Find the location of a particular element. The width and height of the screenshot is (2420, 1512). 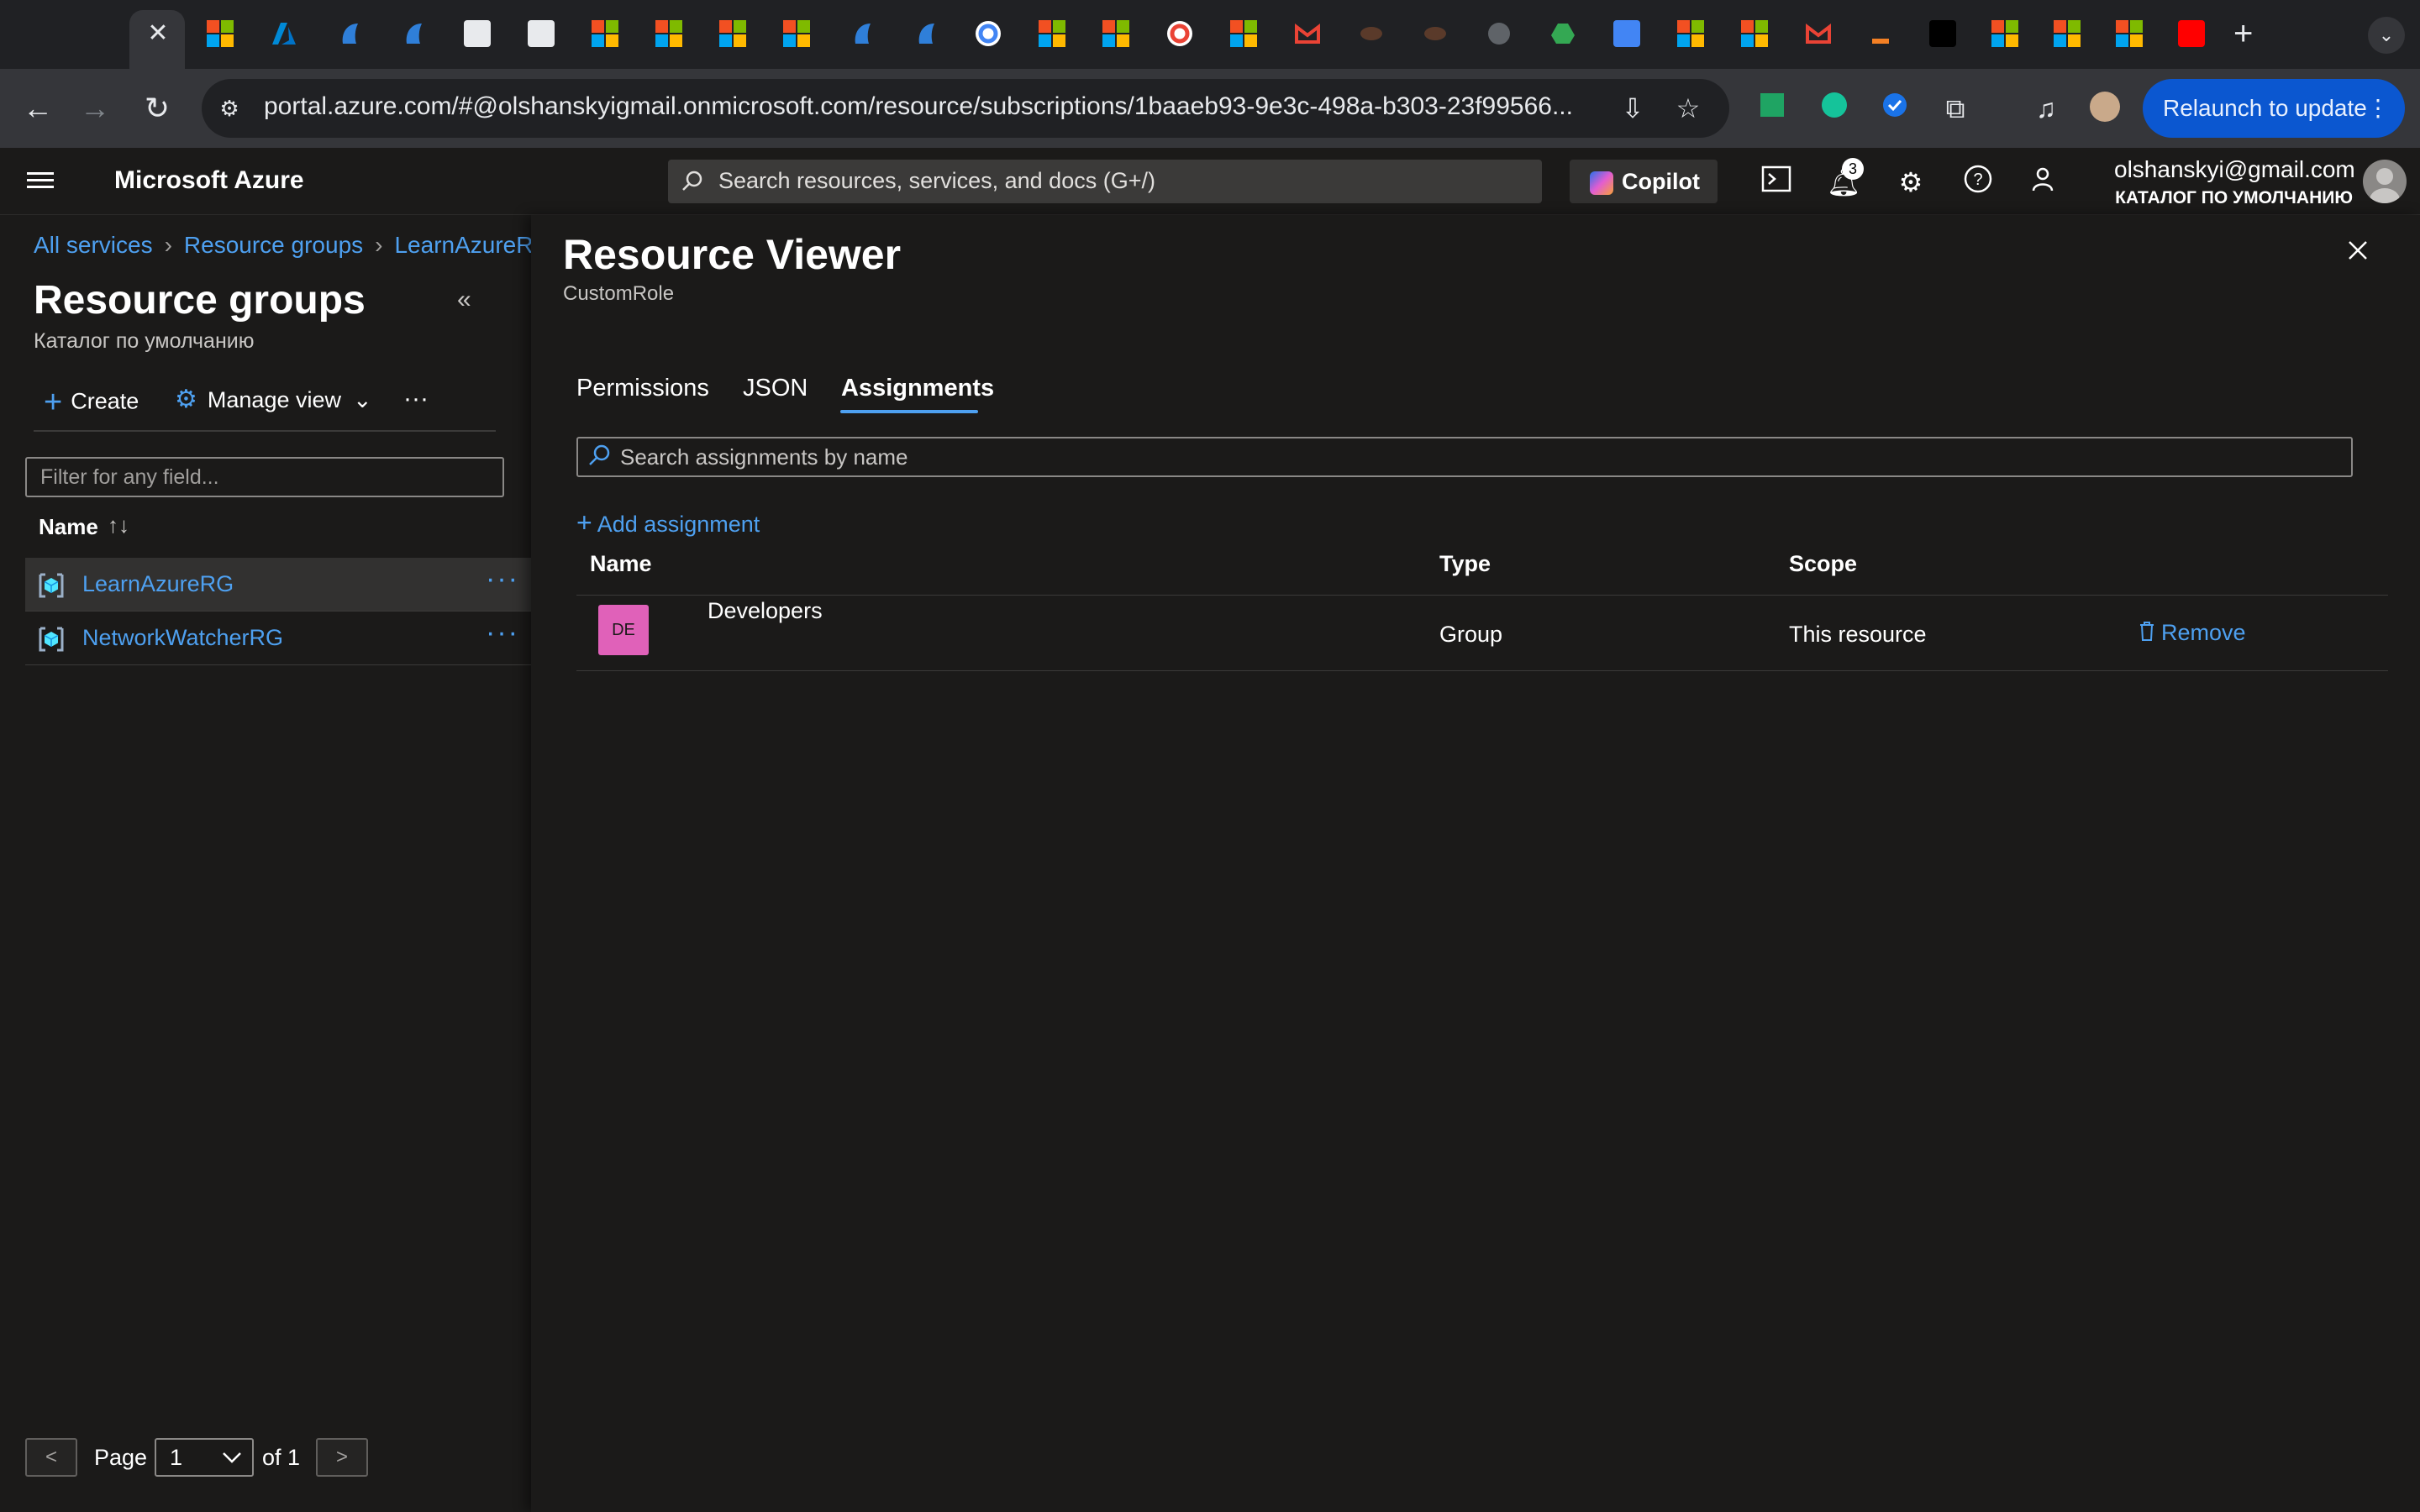

resource-group-name: LearnAzureRG is located at coordinates (158, 584).